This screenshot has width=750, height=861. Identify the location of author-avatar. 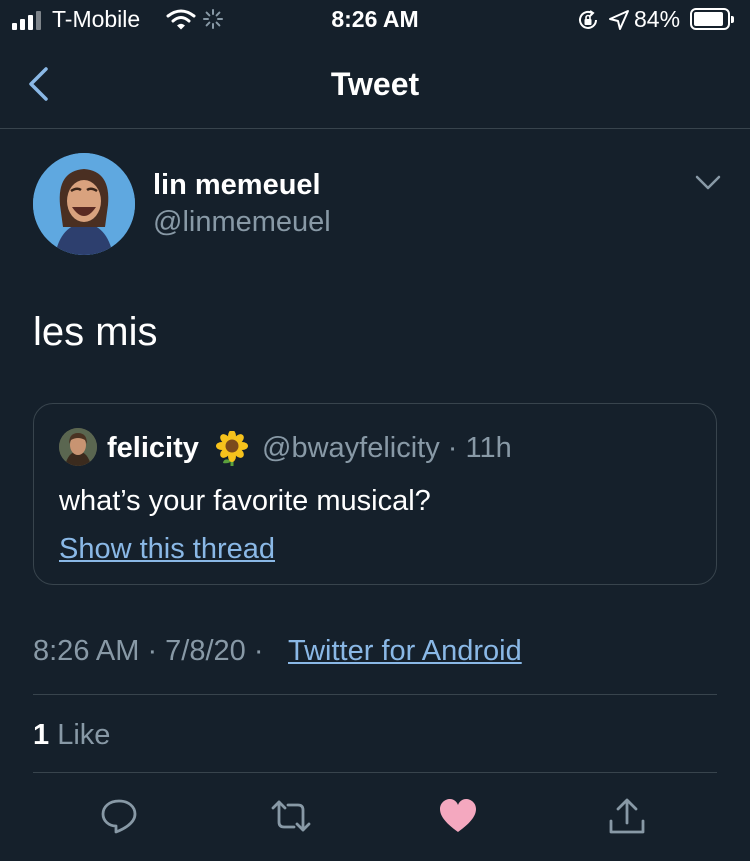
(84, 204).